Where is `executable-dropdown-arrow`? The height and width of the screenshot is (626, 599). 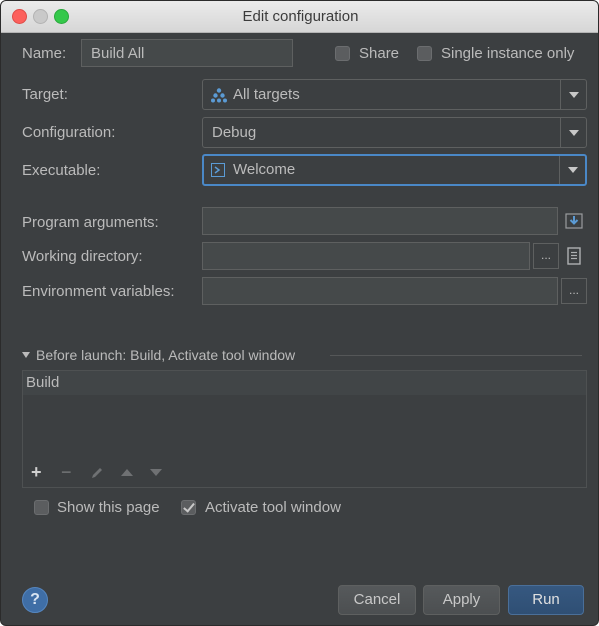 executable-dropdown-arrow is located at coordinates (572, 170).